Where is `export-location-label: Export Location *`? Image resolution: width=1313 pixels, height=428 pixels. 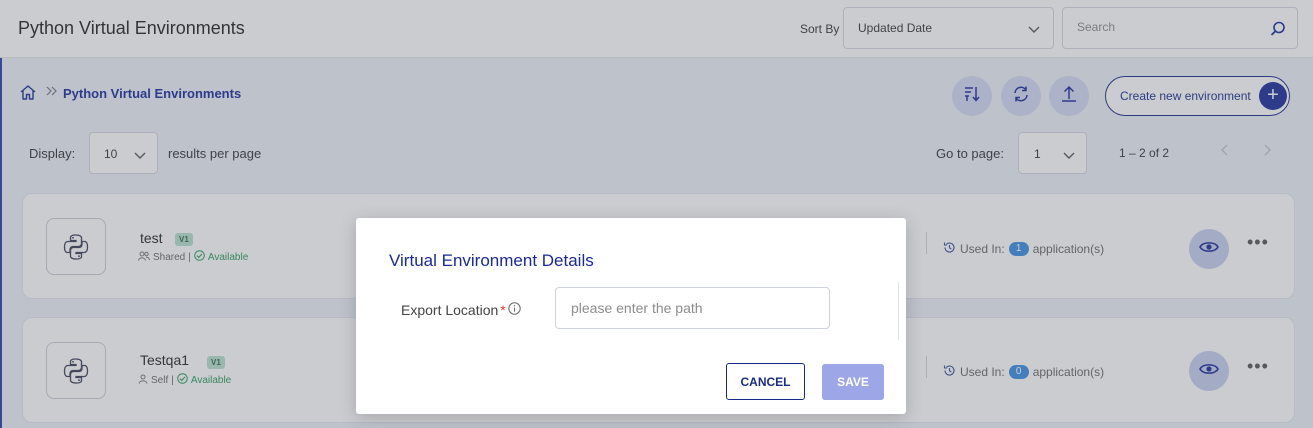
export-location-label: Export Location * is located at coordinates (461, 310).